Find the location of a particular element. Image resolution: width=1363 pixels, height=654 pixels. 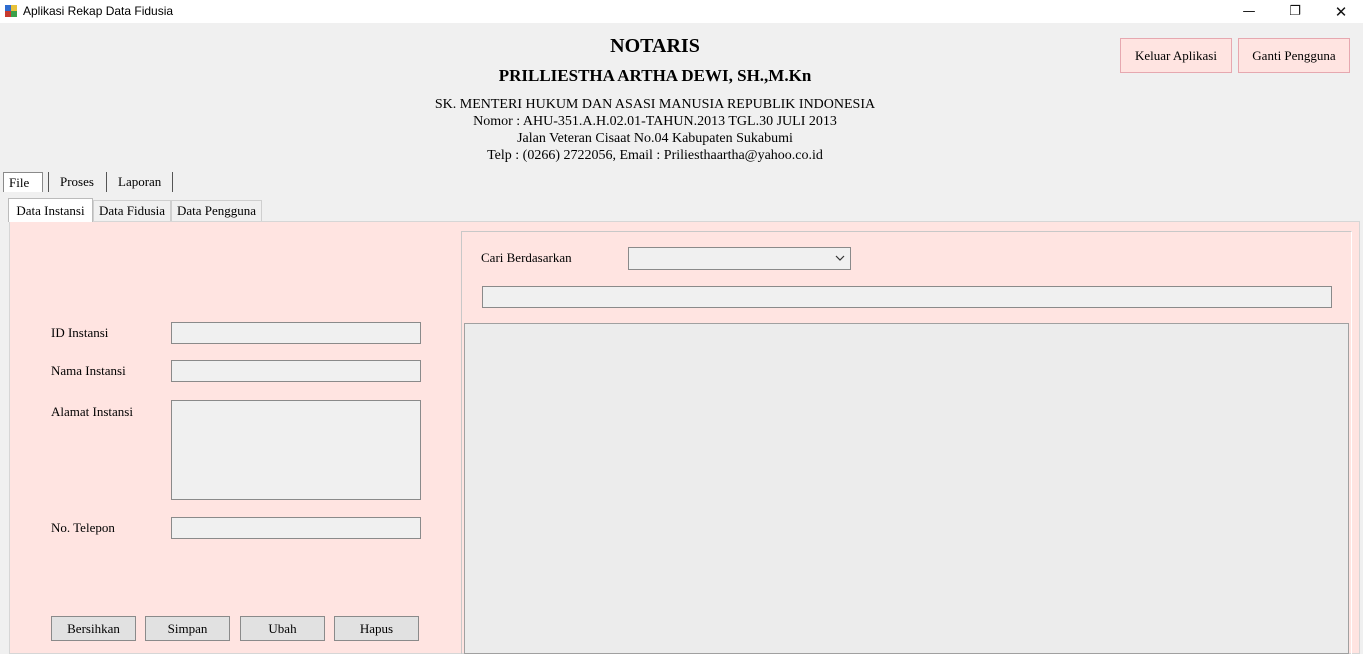

id-instansi-label: ID Instansi is located at coordinates (80, 332).